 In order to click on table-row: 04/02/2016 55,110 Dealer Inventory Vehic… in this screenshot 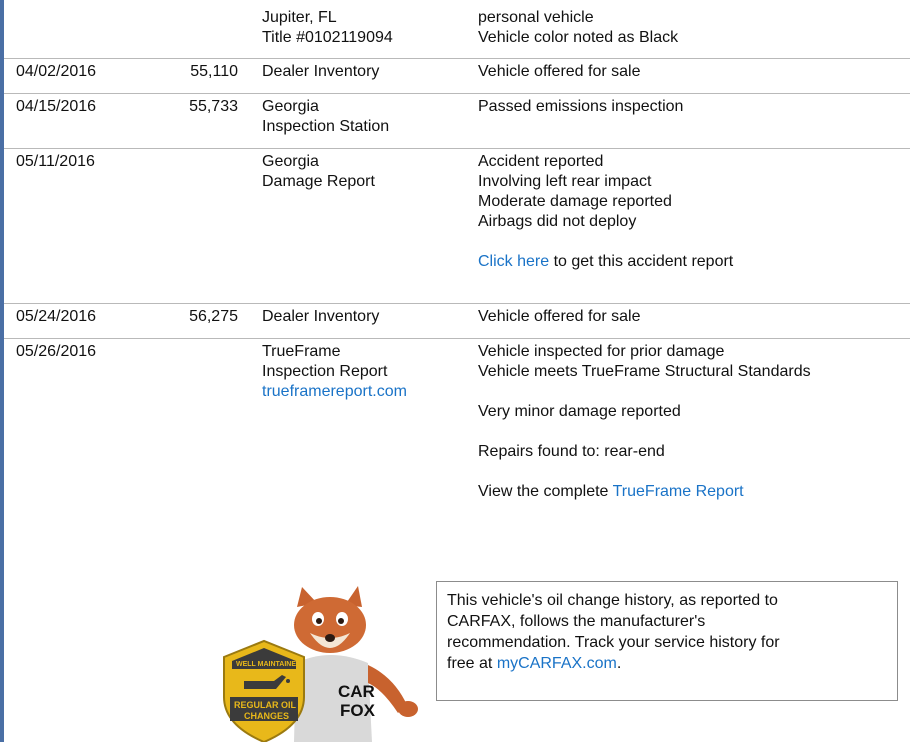, I will do `click(457, 76)`.